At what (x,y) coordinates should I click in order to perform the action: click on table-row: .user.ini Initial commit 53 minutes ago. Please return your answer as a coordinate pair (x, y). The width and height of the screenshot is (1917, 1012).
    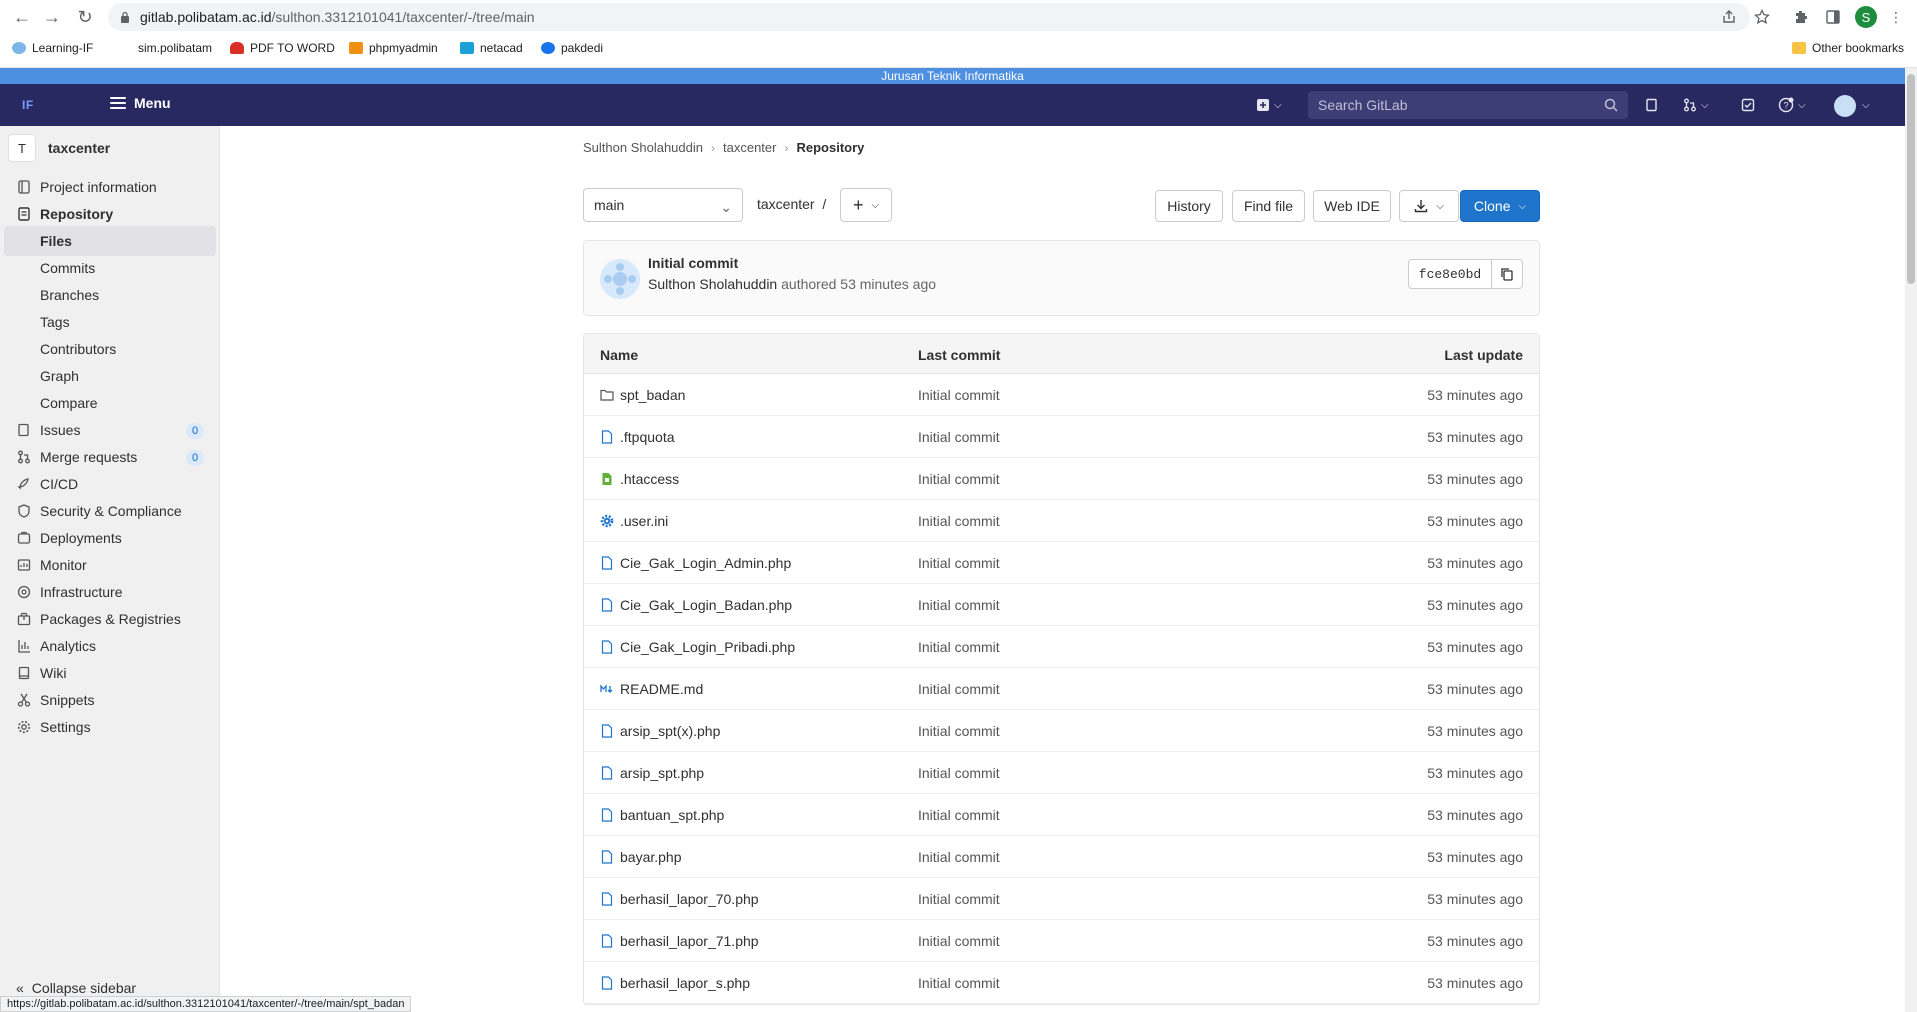
    Looking at the image, I should click on (1061, 521).